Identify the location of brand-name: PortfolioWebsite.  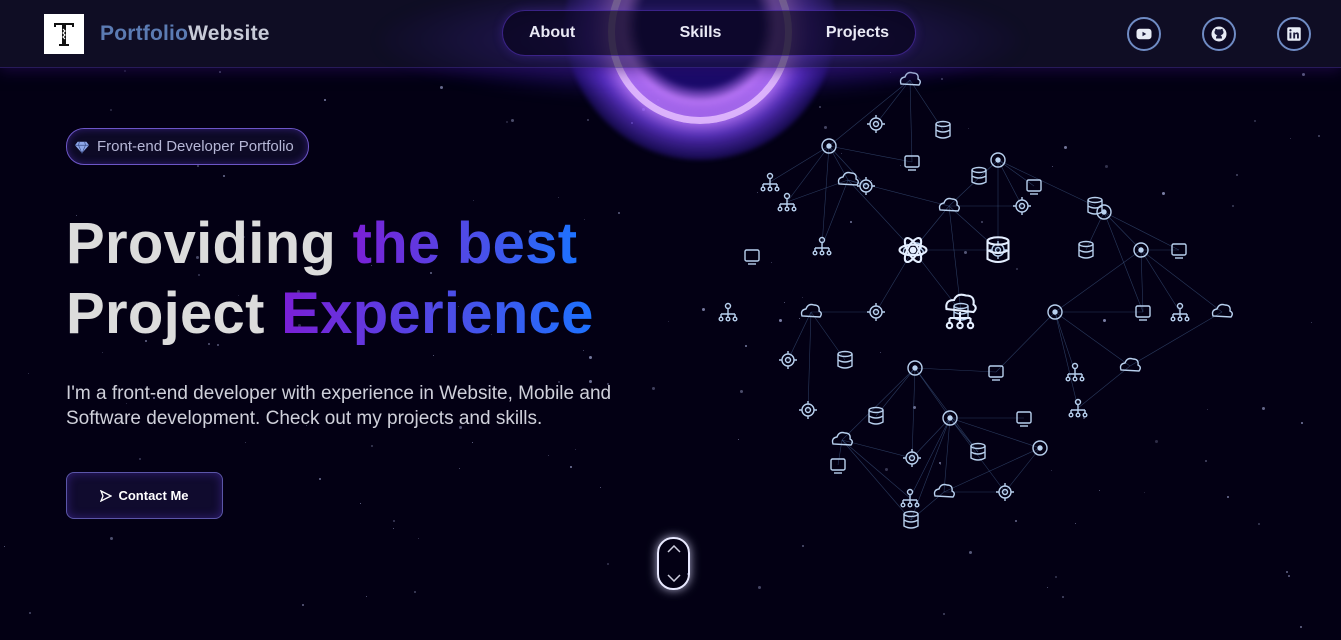
(185, 34).